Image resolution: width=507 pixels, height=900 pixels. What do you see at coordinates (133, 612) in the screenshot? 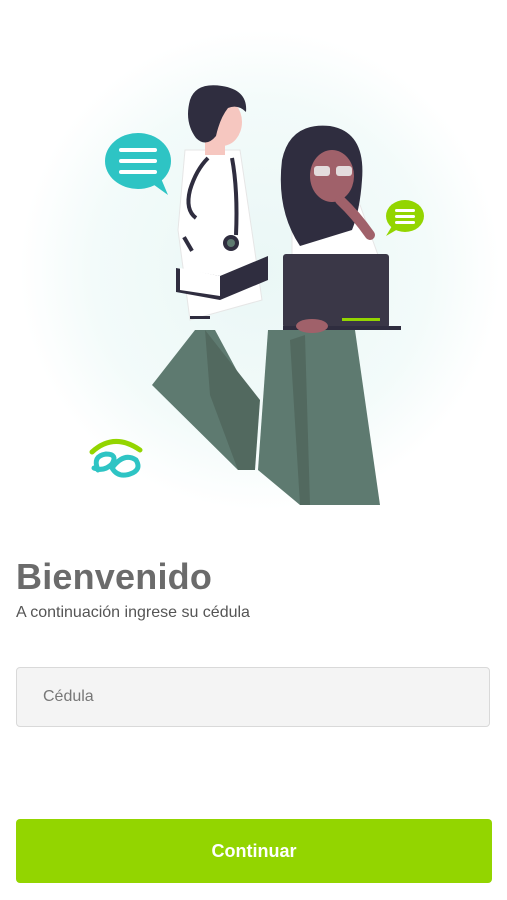
I see `welcome-subtitle: A continuación ingrese su cédula` at bounding box center [133, 612].